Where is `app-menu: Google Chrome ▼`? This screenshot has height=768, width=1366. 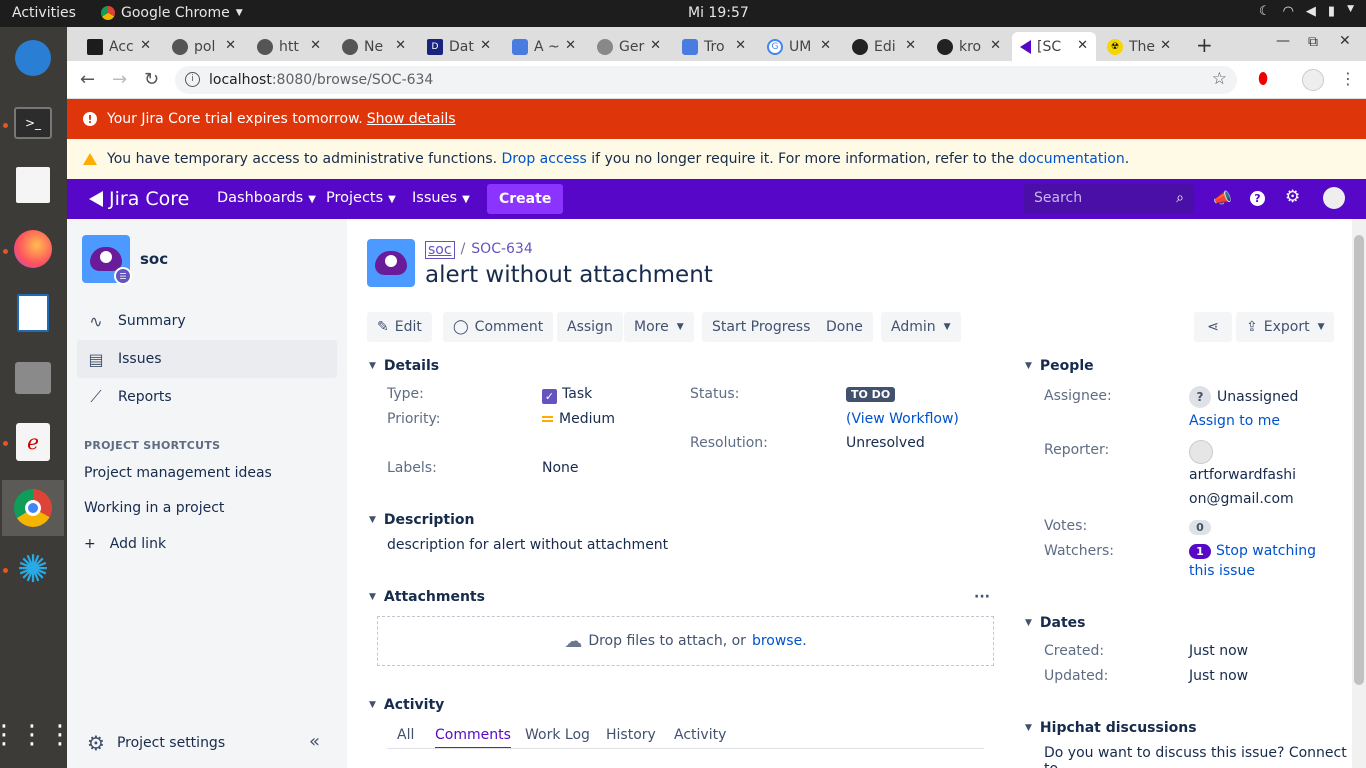 app-menu: Google Chrome ▼ is located at coordinates (172, 13).